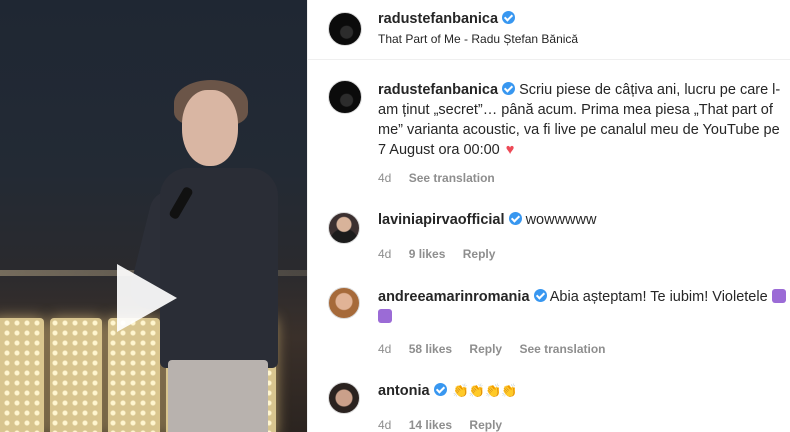  I want to click on comment-item: antonia 👏👏👏👏, so click(583, 391).